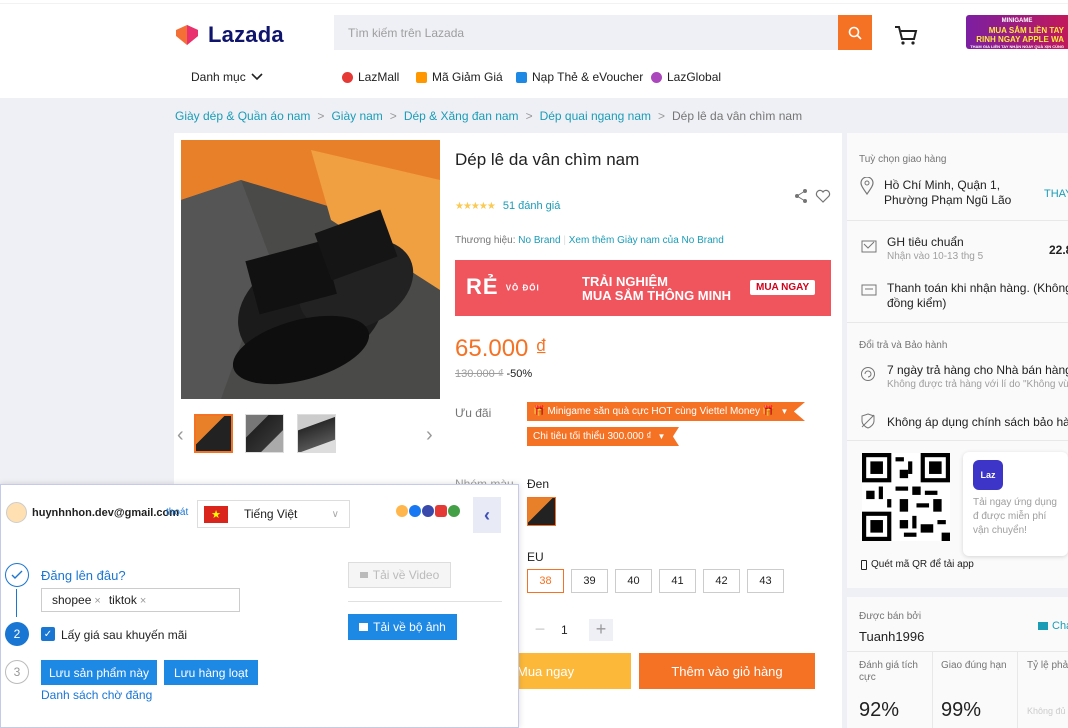  I want to click on facebook-icon, so click(415, 511).